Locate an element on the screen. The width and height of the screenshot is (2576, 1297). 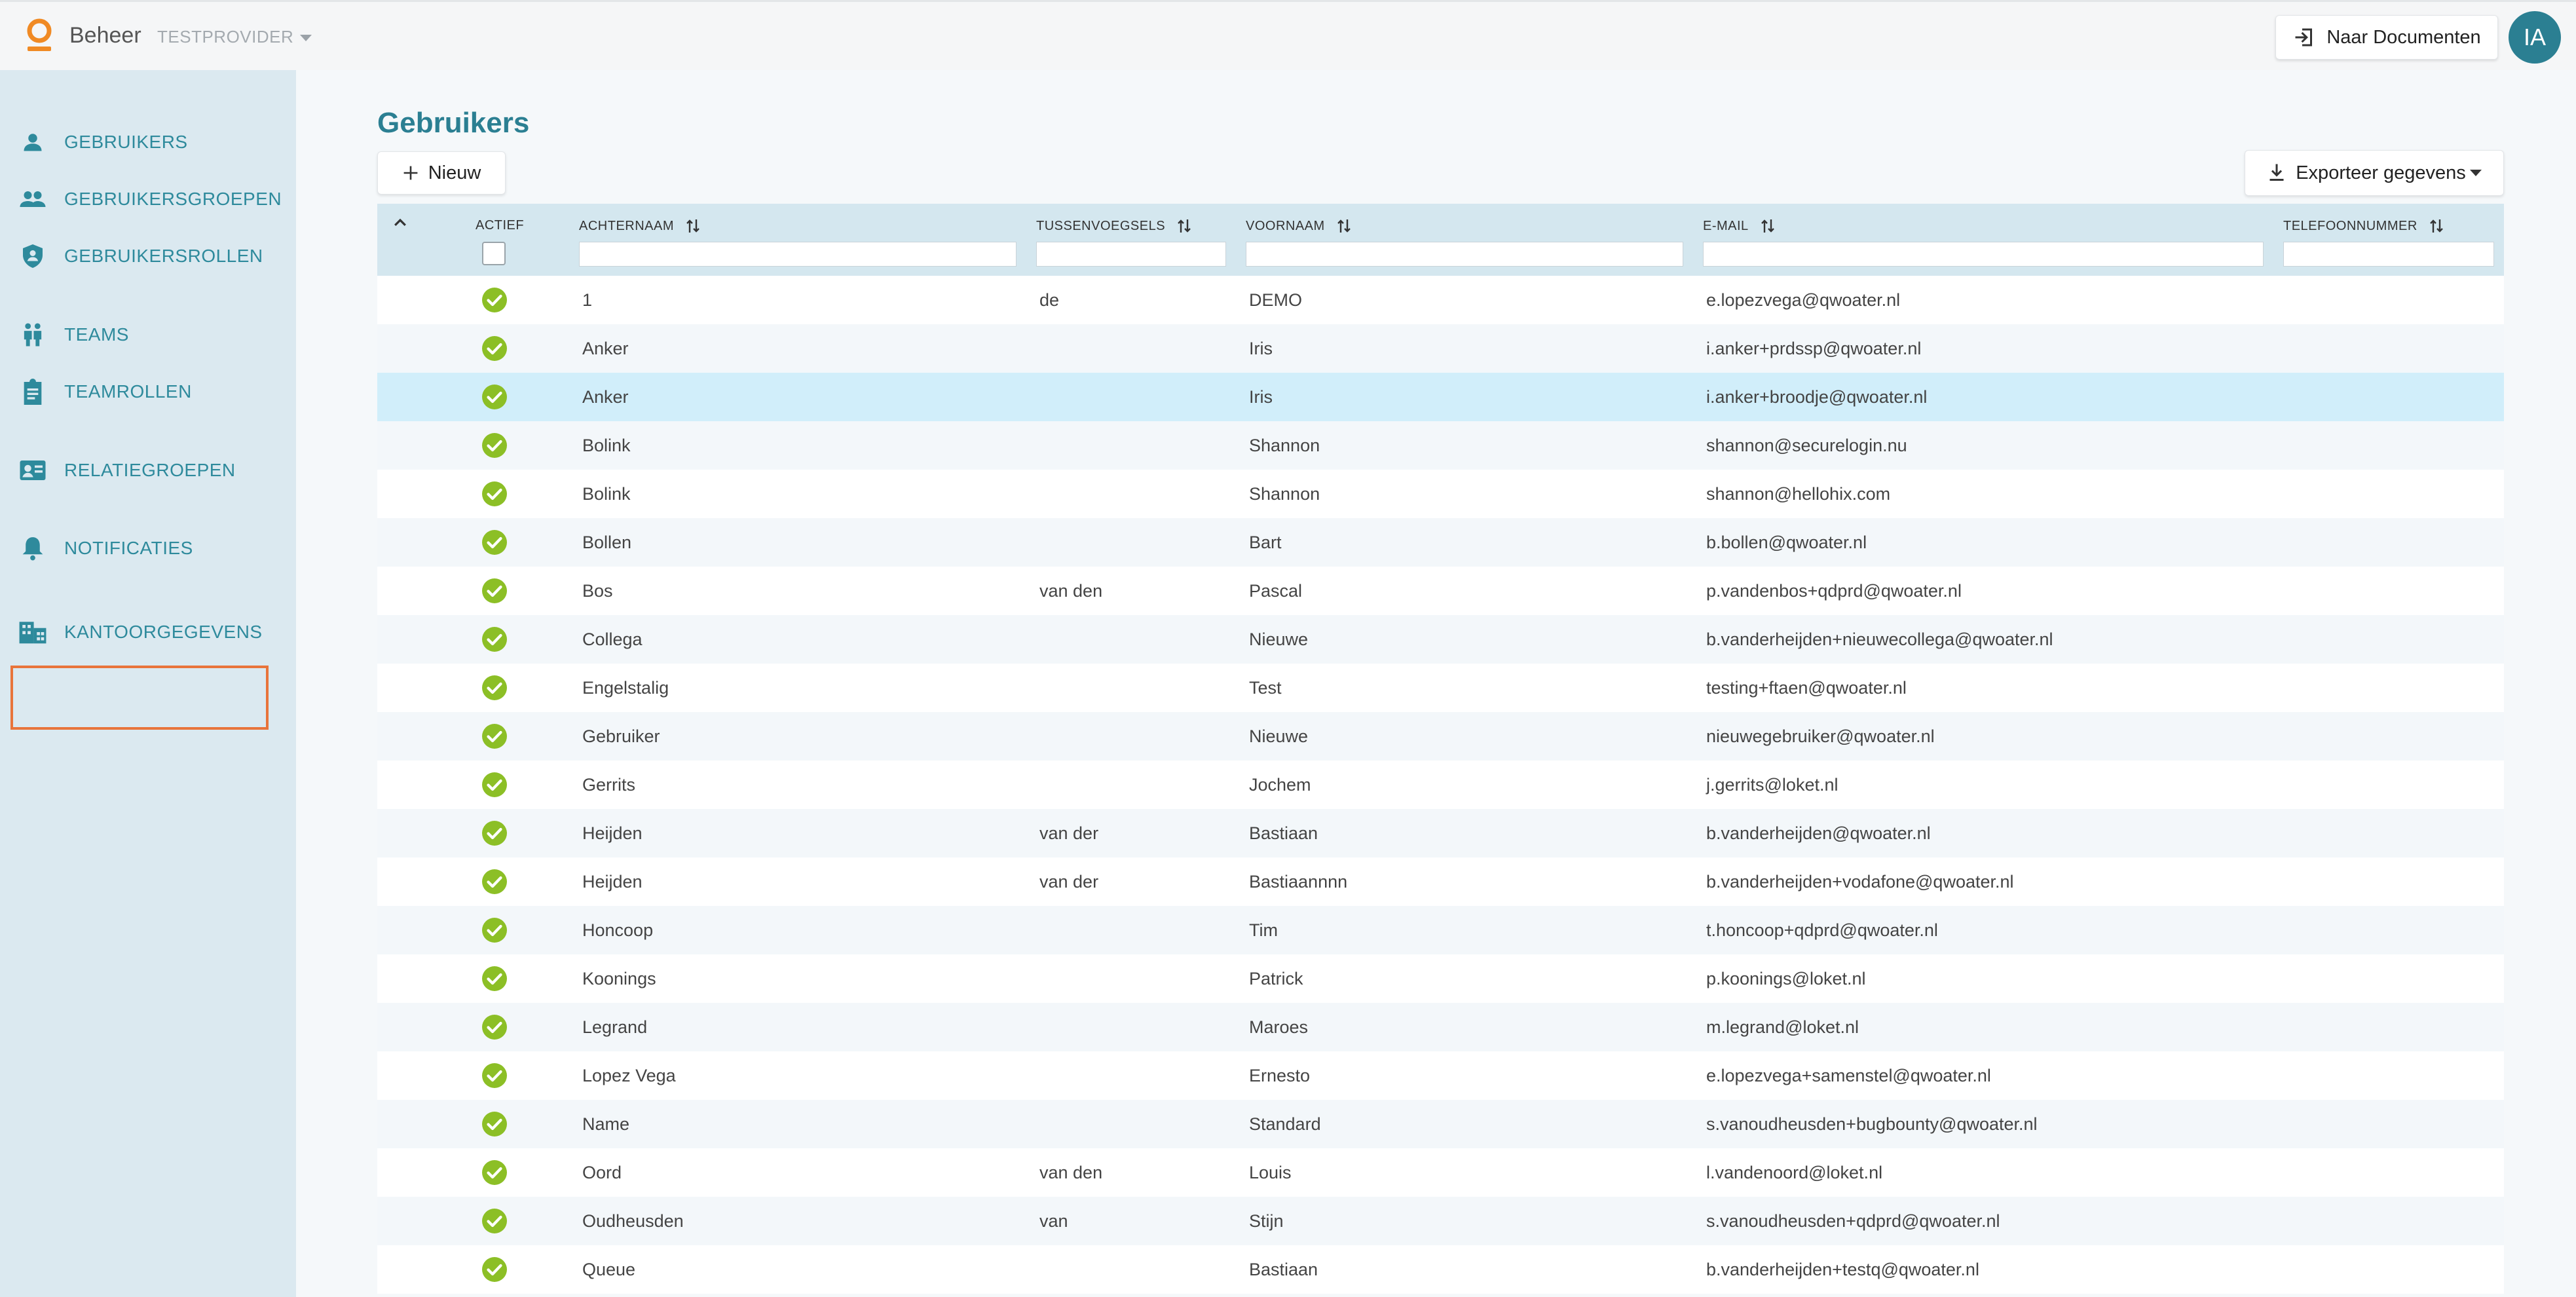
cell-email: i.anker+broodje@qwoater.nl is located at coordinates (1817, 397).